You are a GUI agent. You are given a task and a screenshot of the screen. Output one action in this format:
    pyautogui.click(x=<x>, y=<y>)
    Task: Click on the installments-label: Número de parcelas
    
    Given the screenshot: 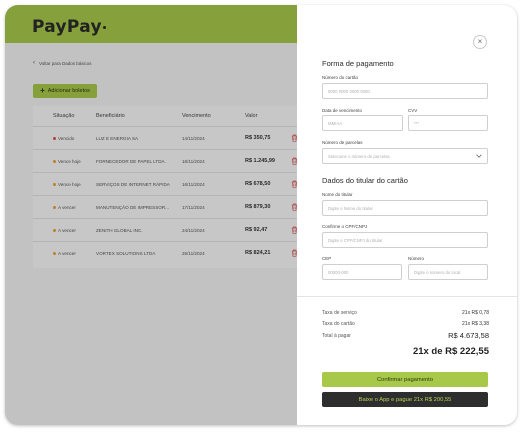 What is the action you would take?
    pyautogui.click(x=342, y=142)
    